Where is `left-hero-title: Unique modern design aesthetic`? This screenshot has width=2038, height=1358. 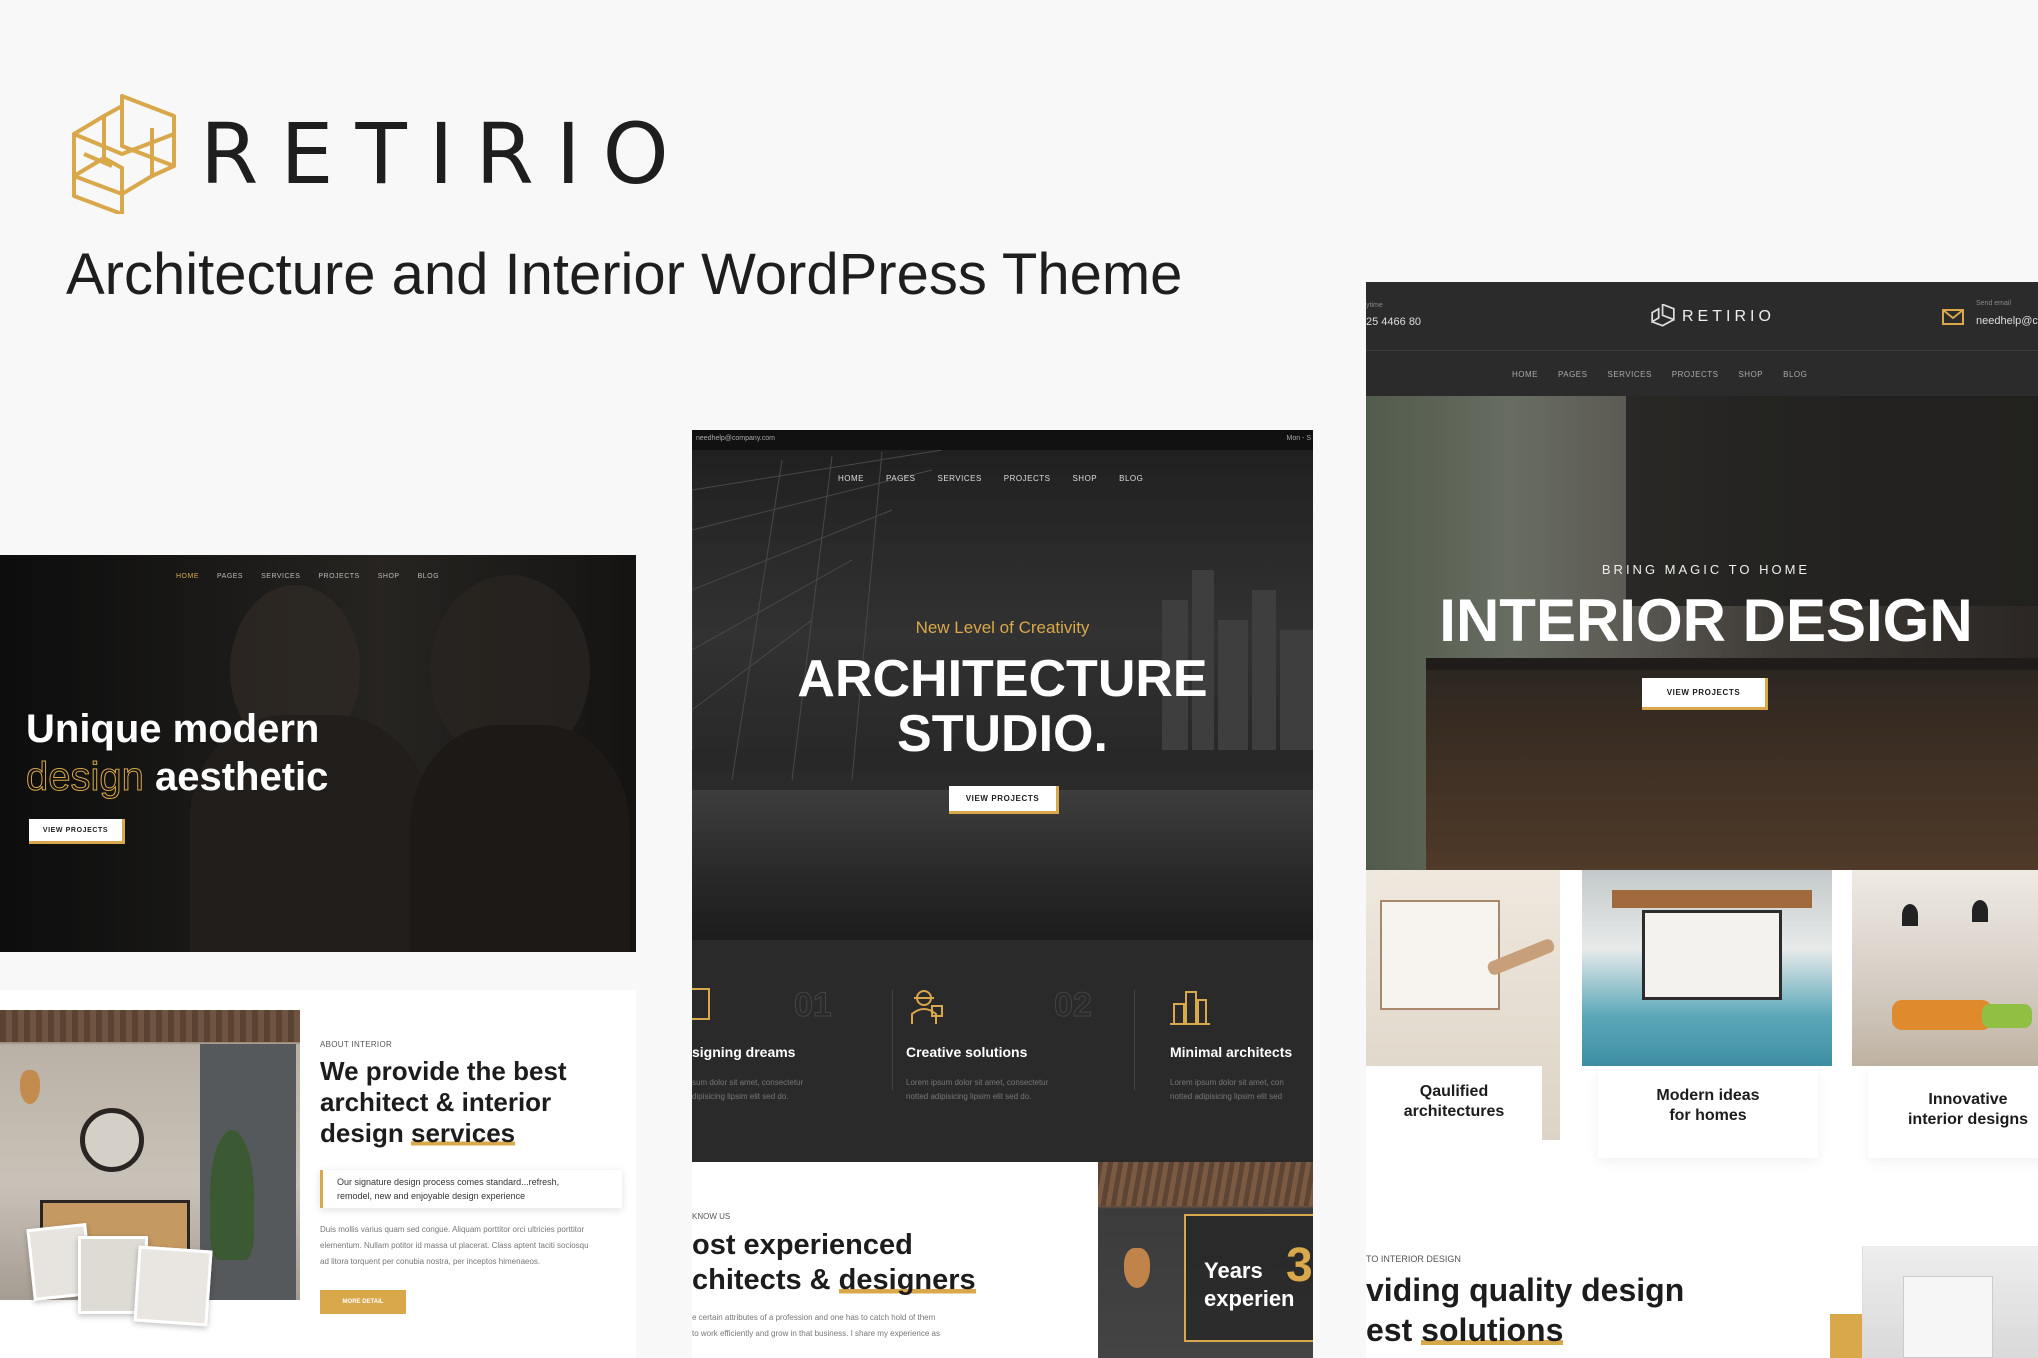
left-hero-title: Unique modern design aesthetic is located at coordinates (177, 753).